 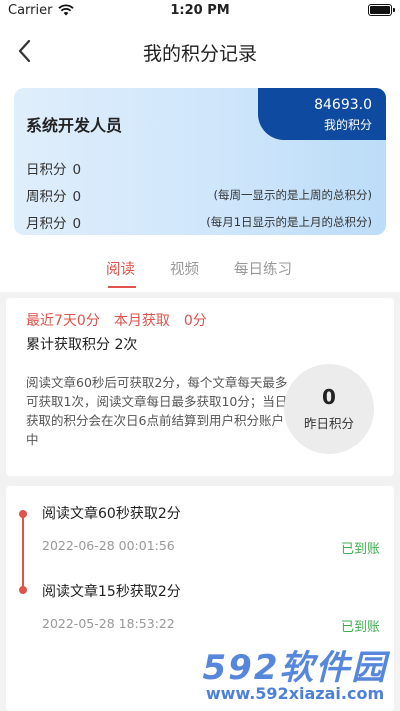 What do you see at coordinates (77, 224) in the screenshot?
I see `monthly-points-value: 0` at bounding box center [77, 224].